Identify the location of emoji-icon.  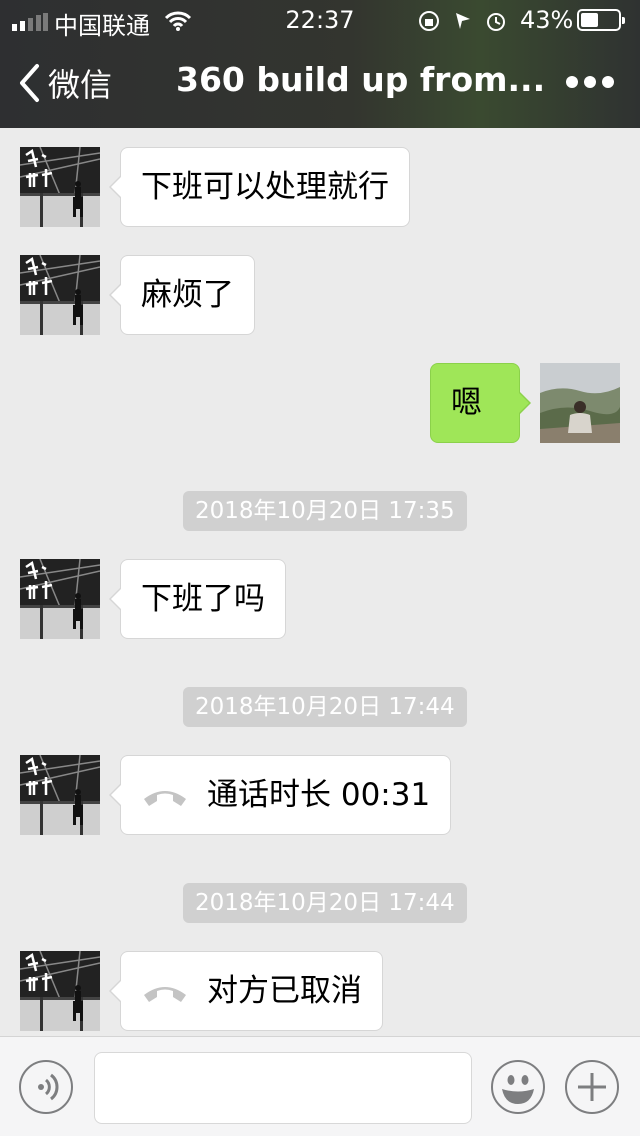
(518, 1089).